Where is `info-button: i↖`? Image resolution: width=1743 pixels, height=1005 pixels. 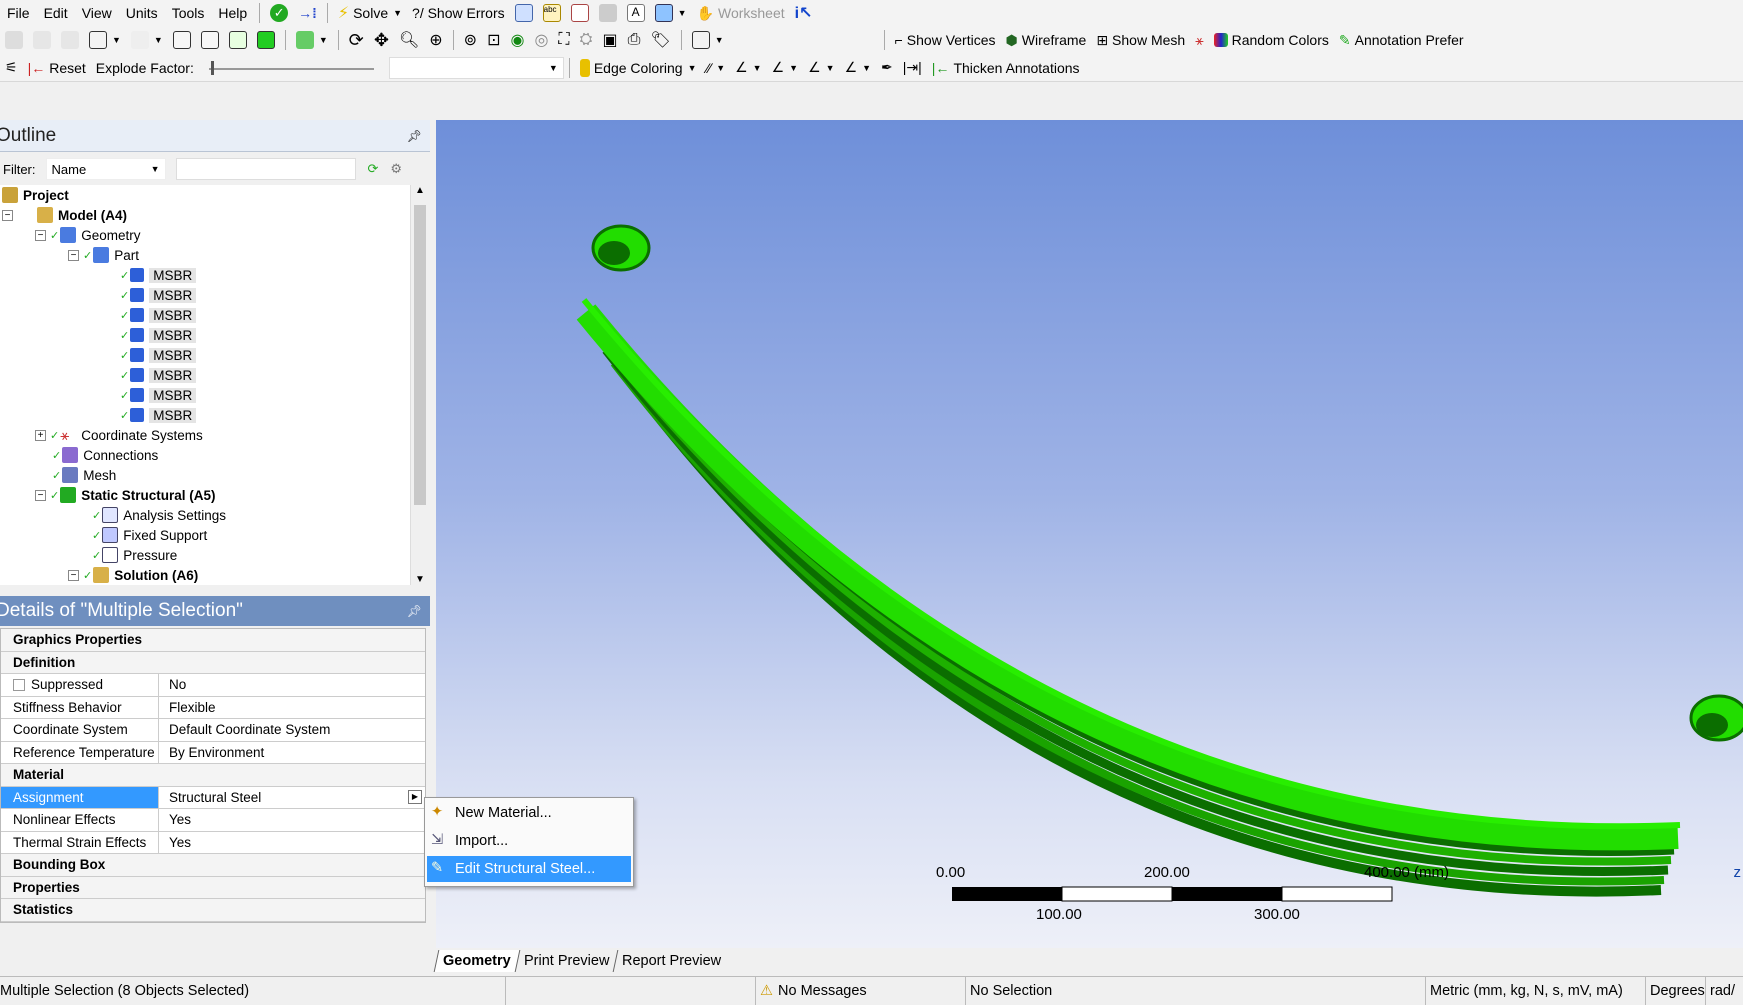 info-button: i↖ is located at coordinates (804, 13).